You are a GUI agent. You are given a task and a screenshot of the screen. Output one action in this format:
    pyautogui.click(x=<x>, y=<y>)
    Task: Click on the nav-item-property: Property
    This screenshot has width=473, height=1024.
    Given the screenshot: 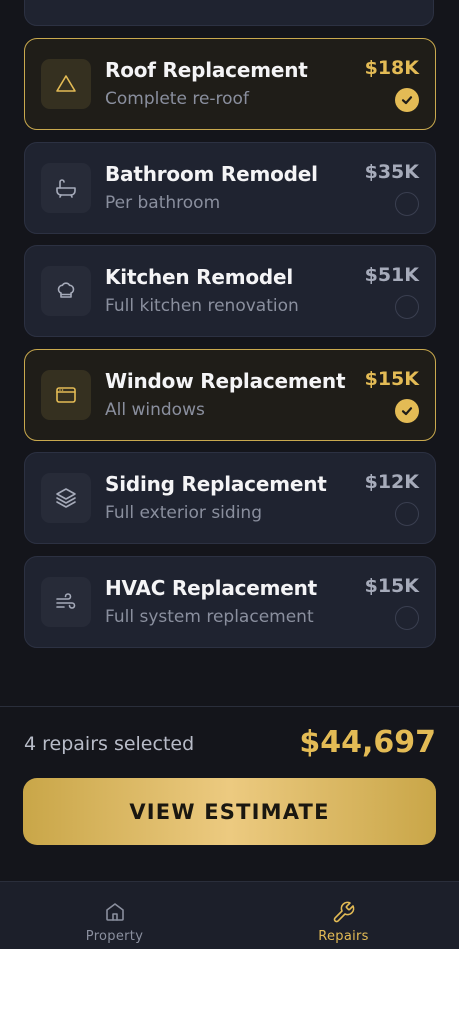 What is the action you would take?
    pyautogui.click(x=114, y=915)
    